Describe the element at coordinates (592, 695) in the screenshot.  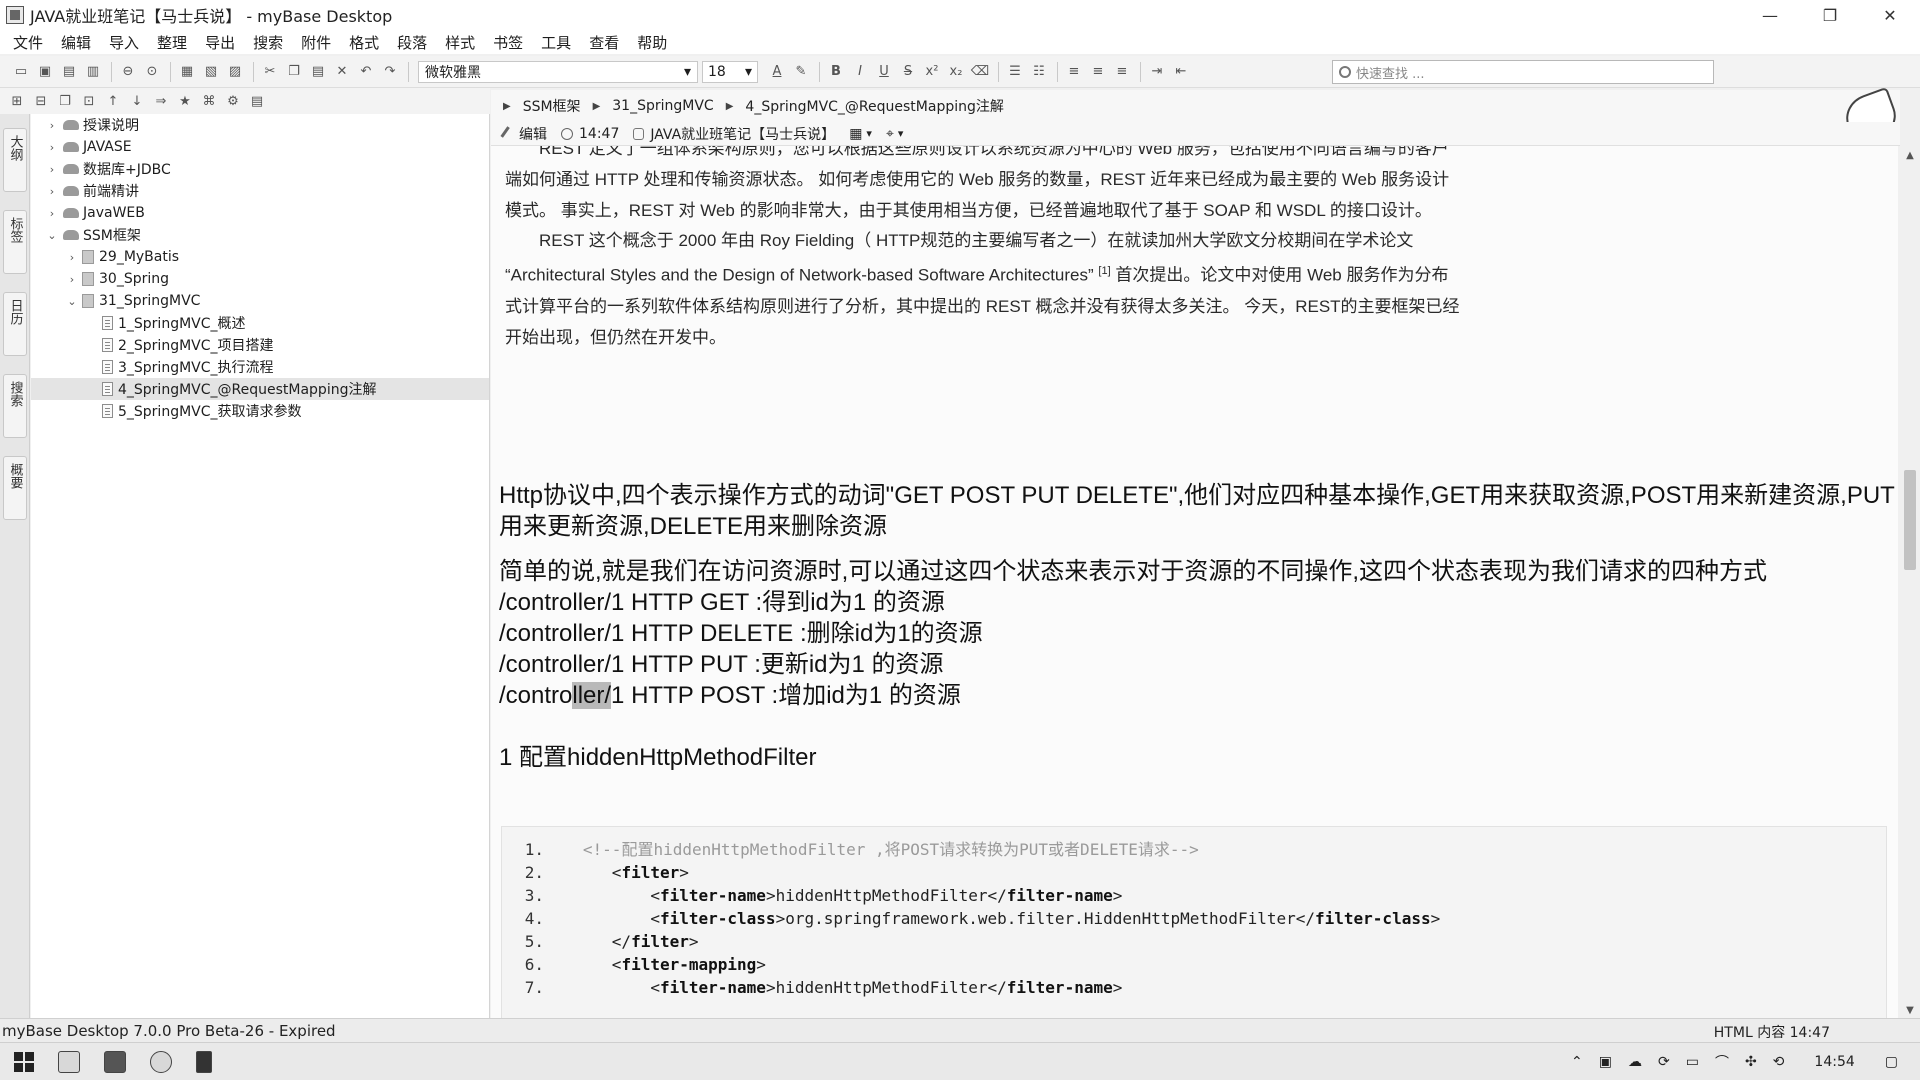
I see `text-selection: ller/` at that location.